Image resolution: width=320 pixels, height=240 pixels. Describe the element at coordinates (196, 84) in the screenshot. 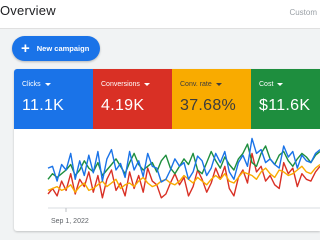

I see `metric-label: Conv. rate` at that location.